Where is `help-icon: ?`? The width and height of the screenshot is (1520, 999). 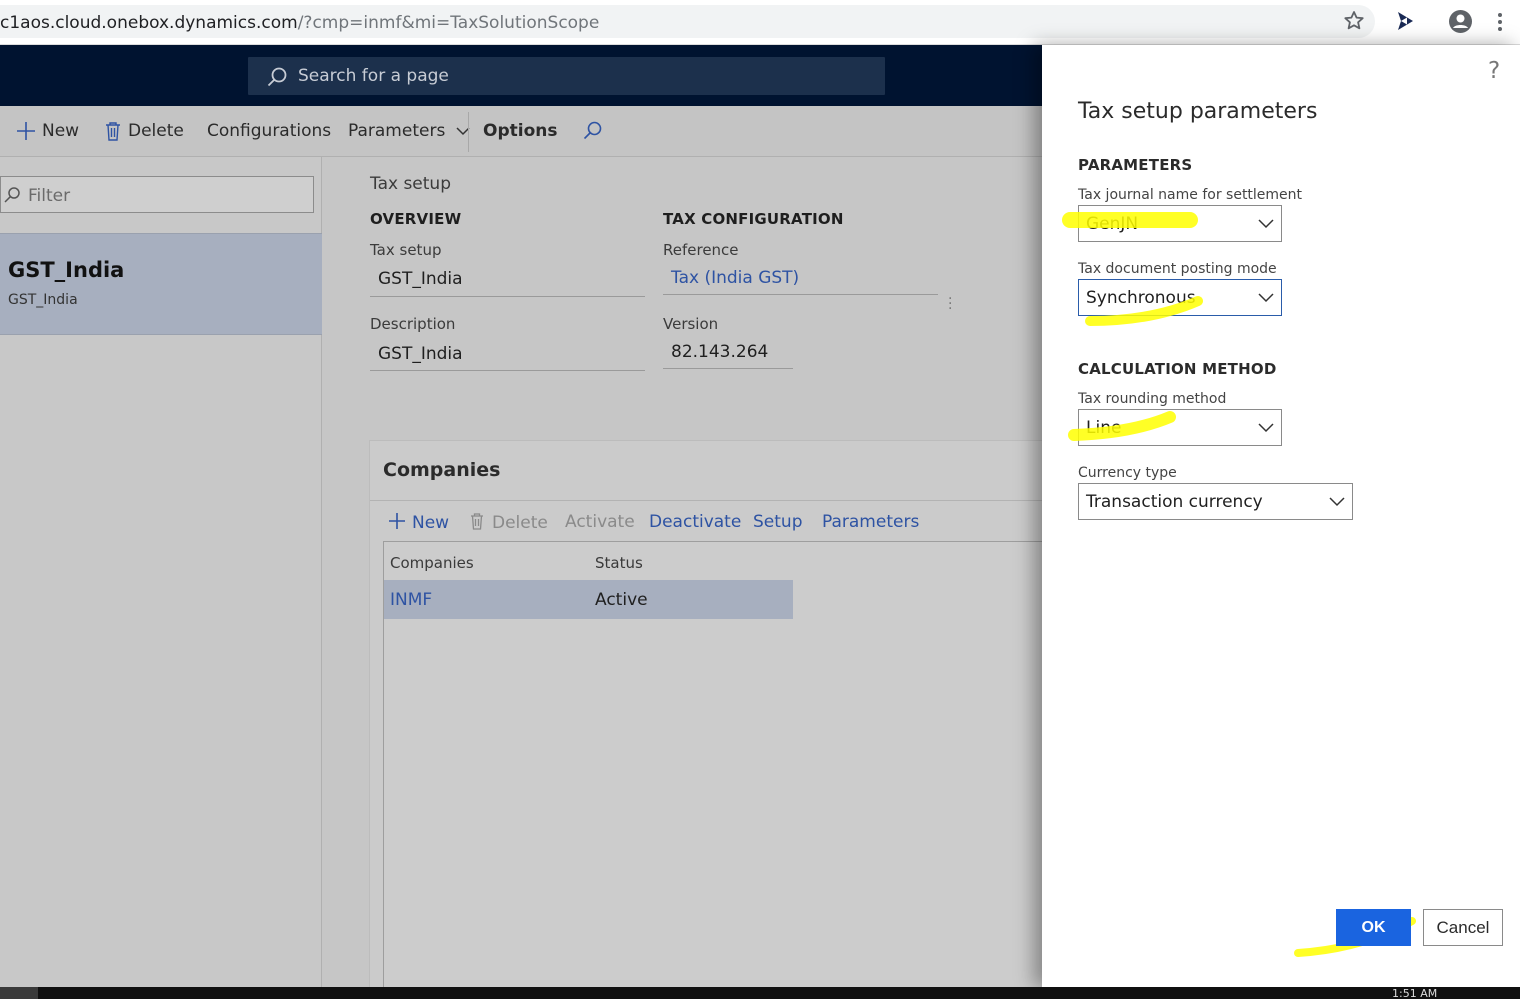 help-icon: ? is located at coordinates (1494, 71).